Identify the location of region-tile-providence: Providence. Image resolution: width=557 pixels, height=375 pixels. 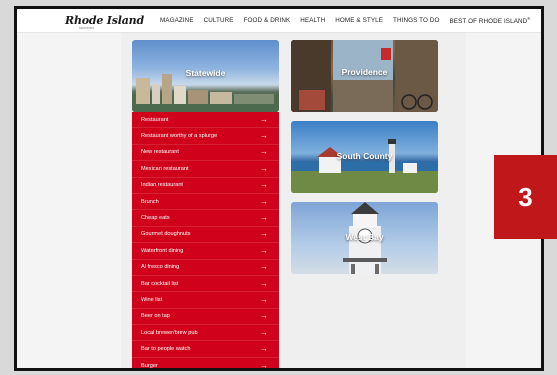
(364, 76).